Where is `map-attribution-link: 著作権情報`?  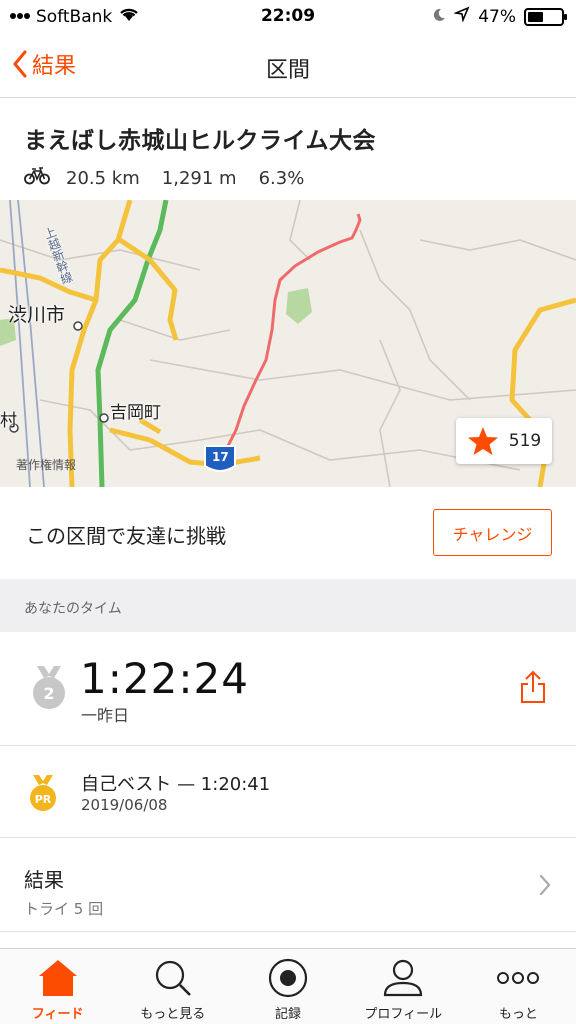 map-attribution-link: 著作権情報 is located at coordinates (46, 464).